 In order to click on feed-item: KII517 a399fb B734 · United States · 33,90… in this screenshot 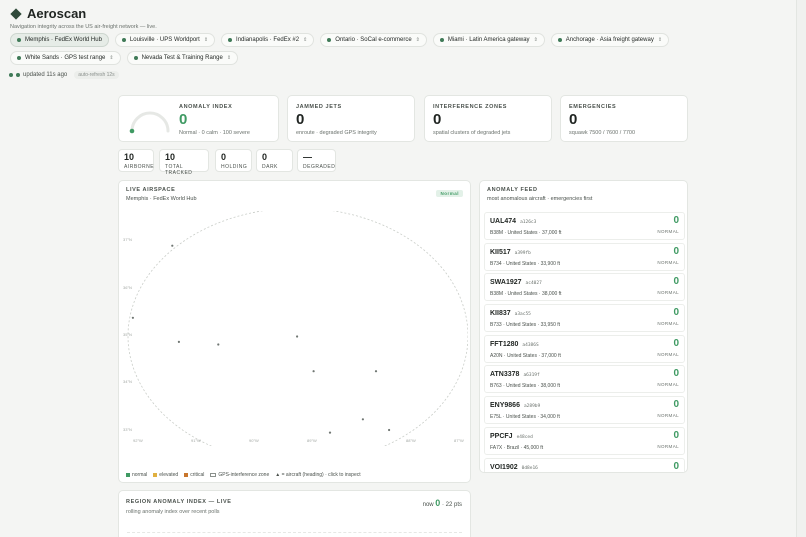, I will do `click(584, 256)`.